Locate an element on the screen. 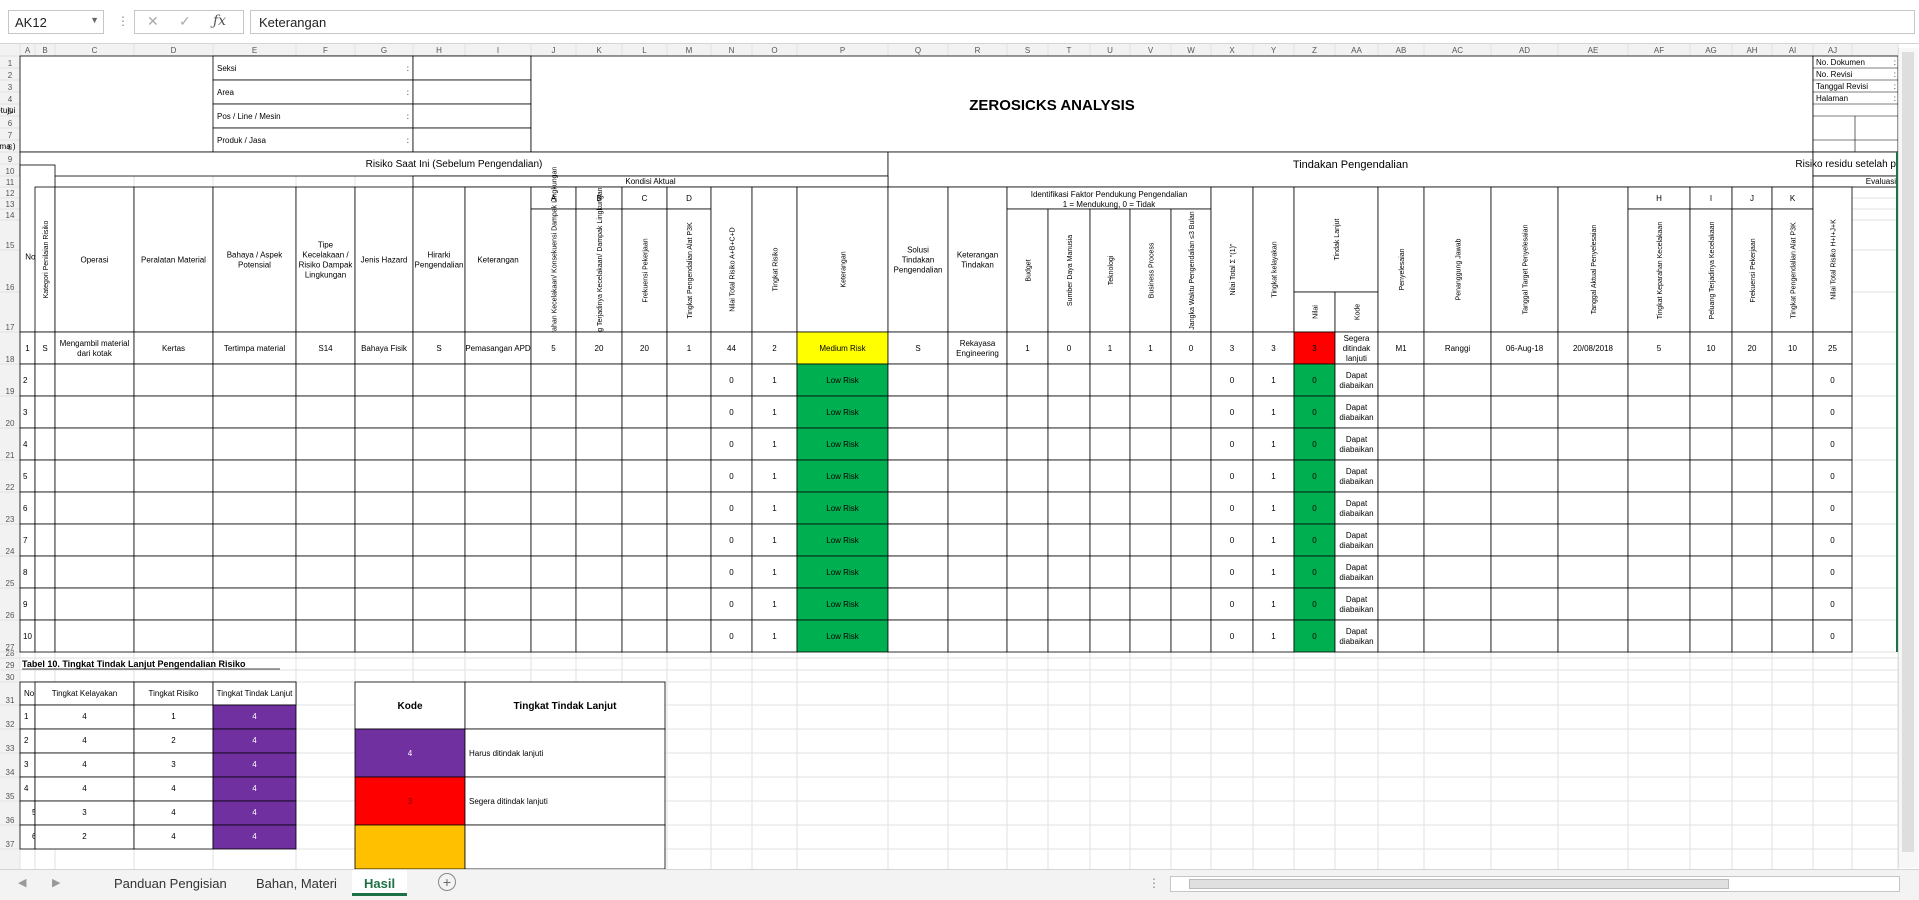 The height and width of the screenshot is (900, 1919). row-header-24: 24 is located at coordinates (10, 551).